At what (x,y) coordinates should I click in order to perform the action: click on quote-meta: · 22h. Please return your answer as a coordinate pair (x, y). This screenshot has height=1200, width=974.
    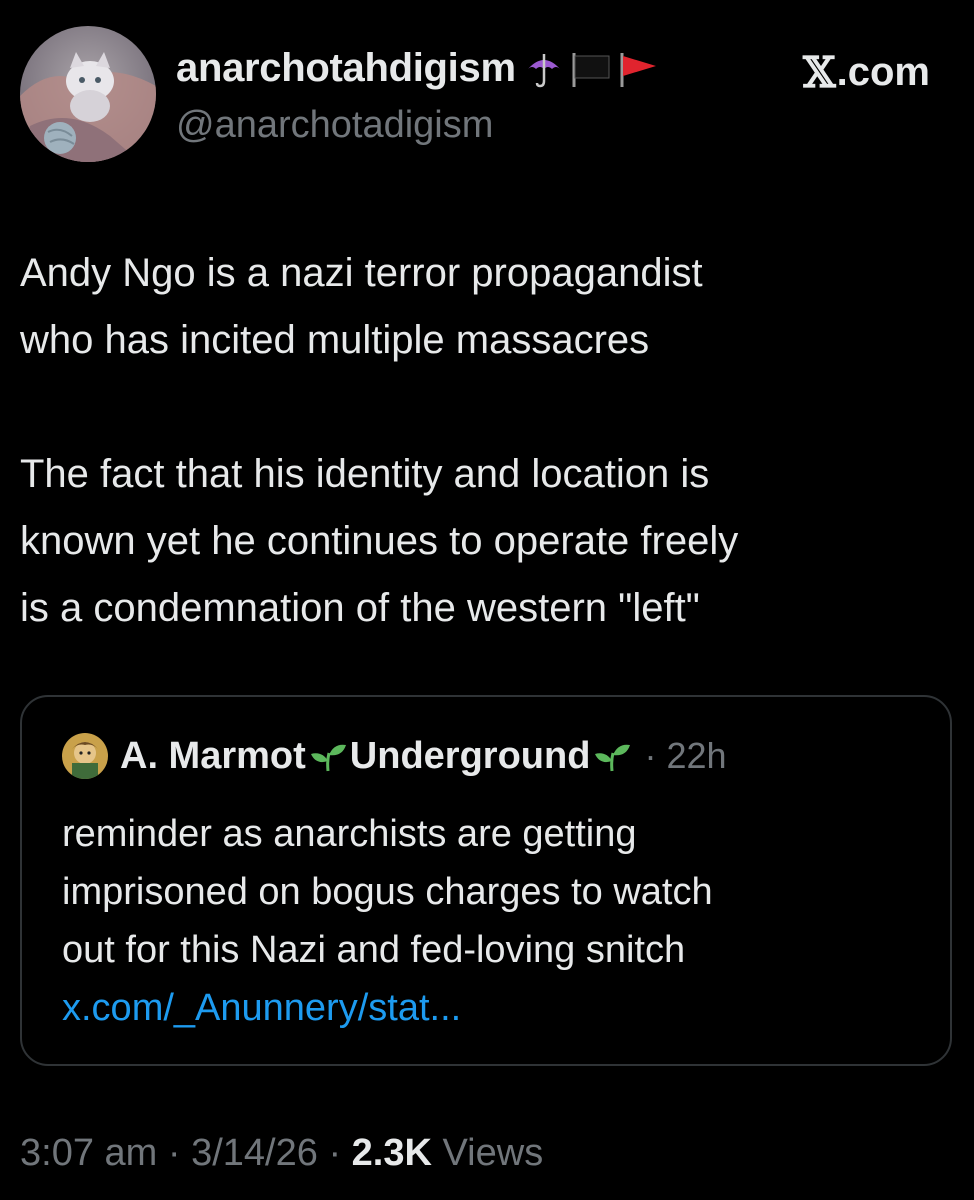
    Looking at the image, I should click on (685, 756).